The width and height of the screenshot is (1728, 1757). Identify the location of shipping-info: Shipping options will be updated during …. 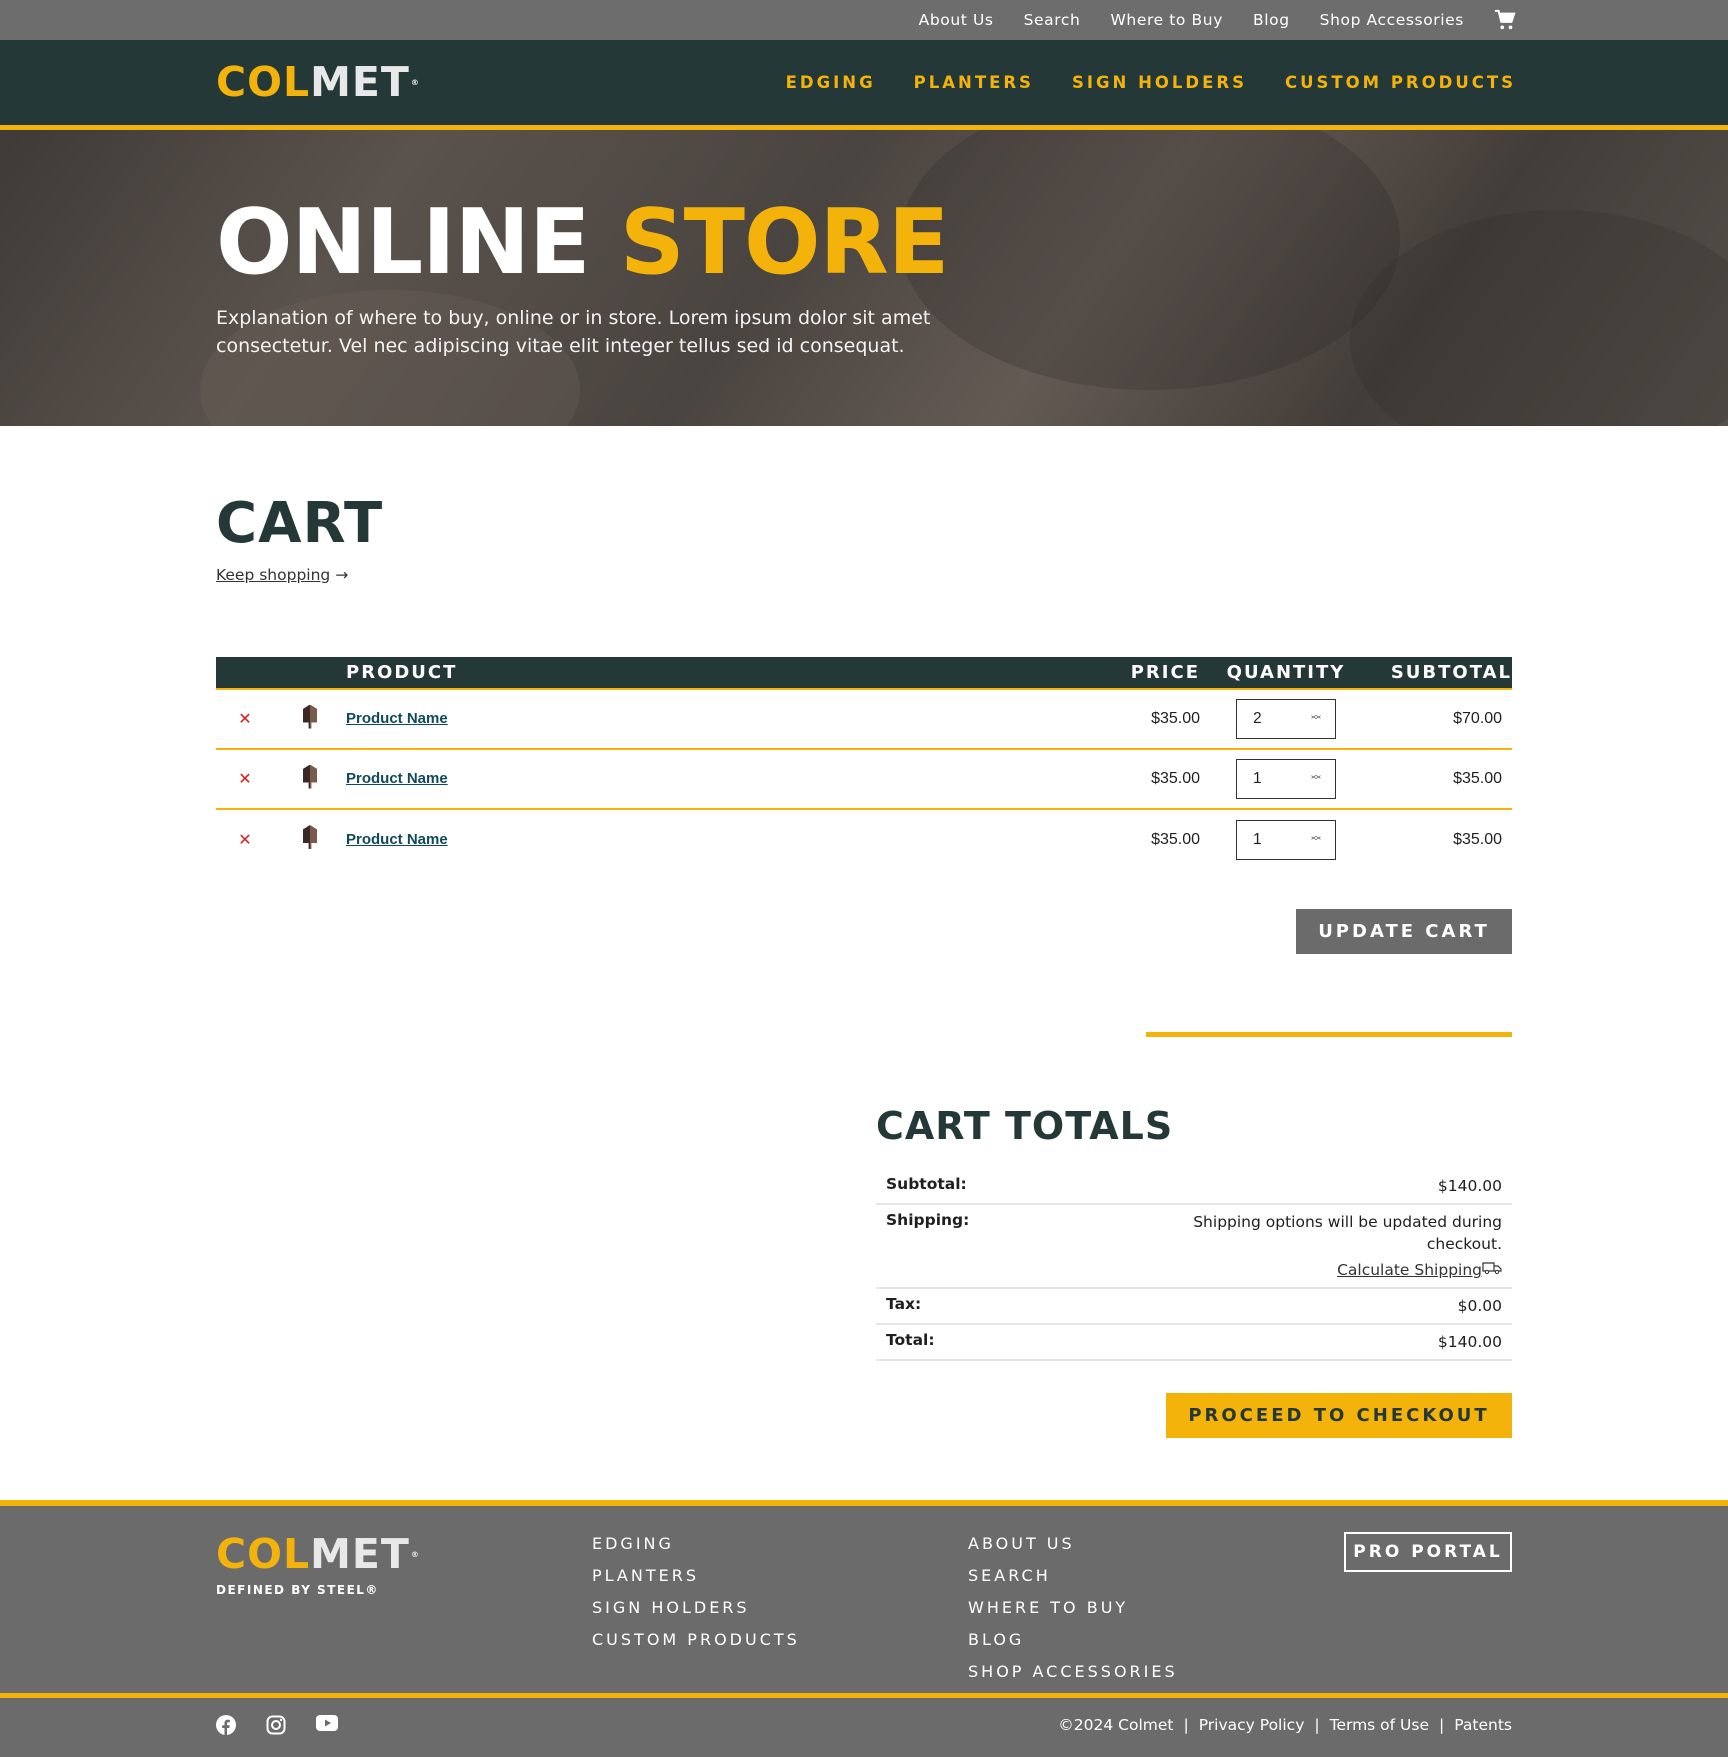
(1342, 1246).